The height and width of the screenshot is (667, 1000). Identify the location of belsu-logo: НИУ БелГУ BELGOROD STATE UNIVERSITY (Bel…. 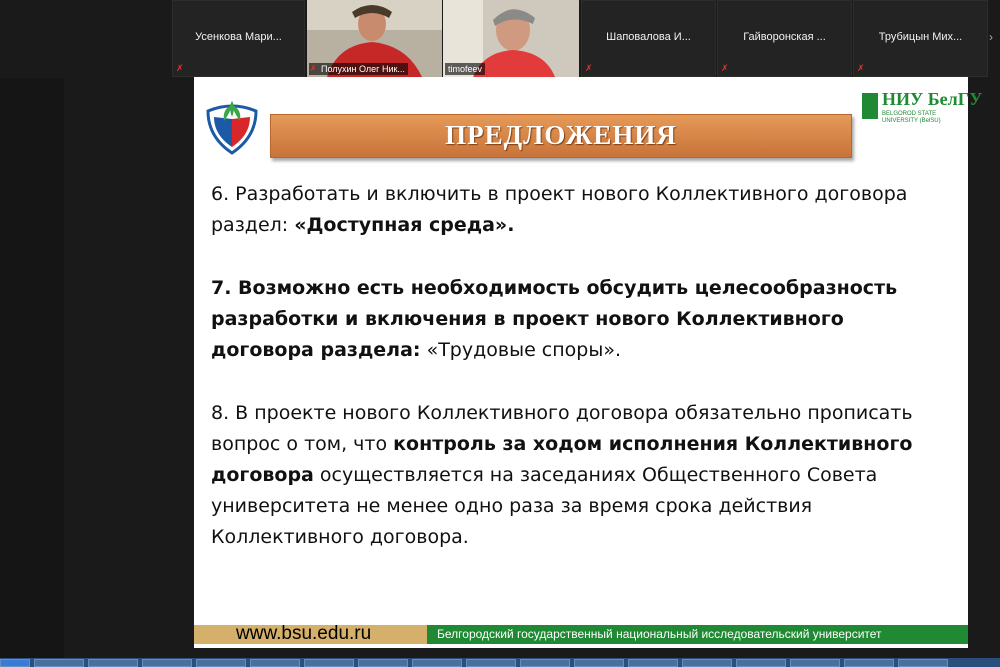
(922, 108).